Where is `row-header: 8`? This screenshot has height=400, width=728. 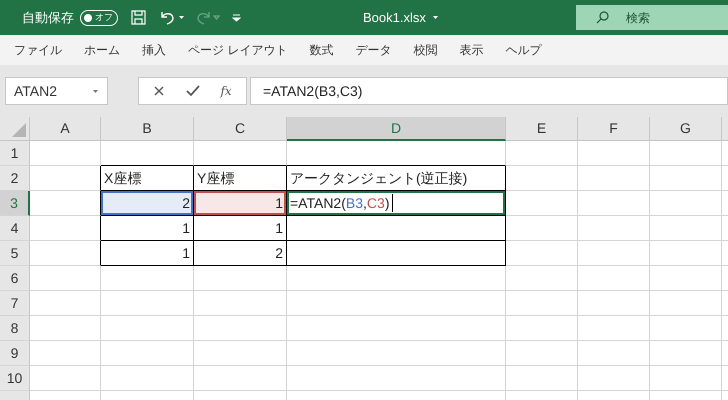 row-header: 8 is located at coordinates (15, 328).